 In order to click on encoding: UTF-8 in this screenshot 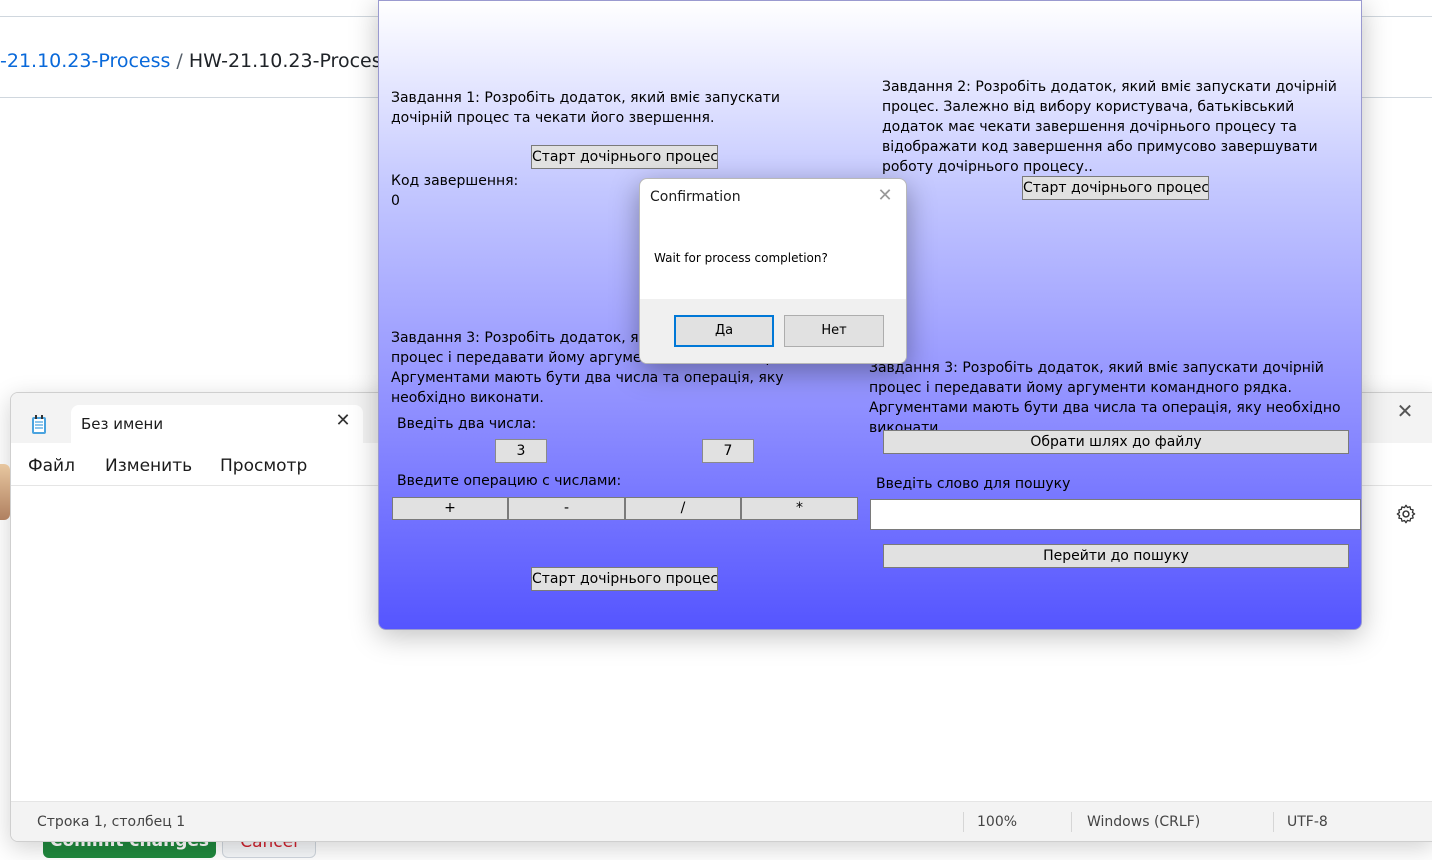, I will do `click(1307, 822)`.